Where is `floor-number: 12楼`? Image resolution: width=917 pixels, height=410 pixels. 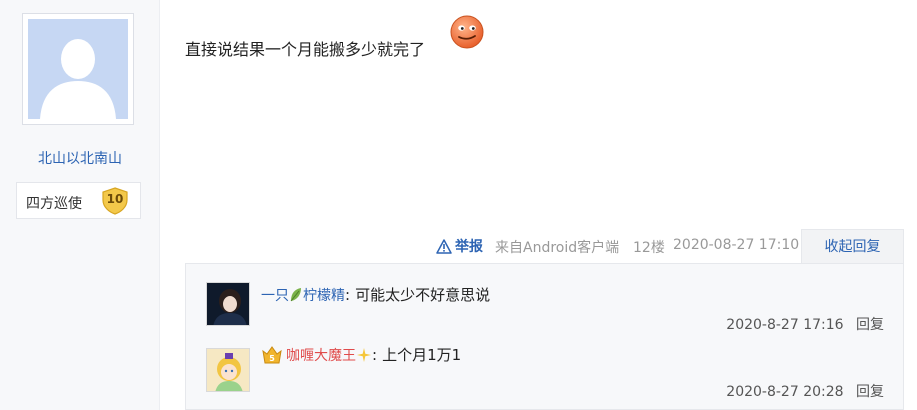
floor-number: 12楼 is located at coordinates (649, 248).